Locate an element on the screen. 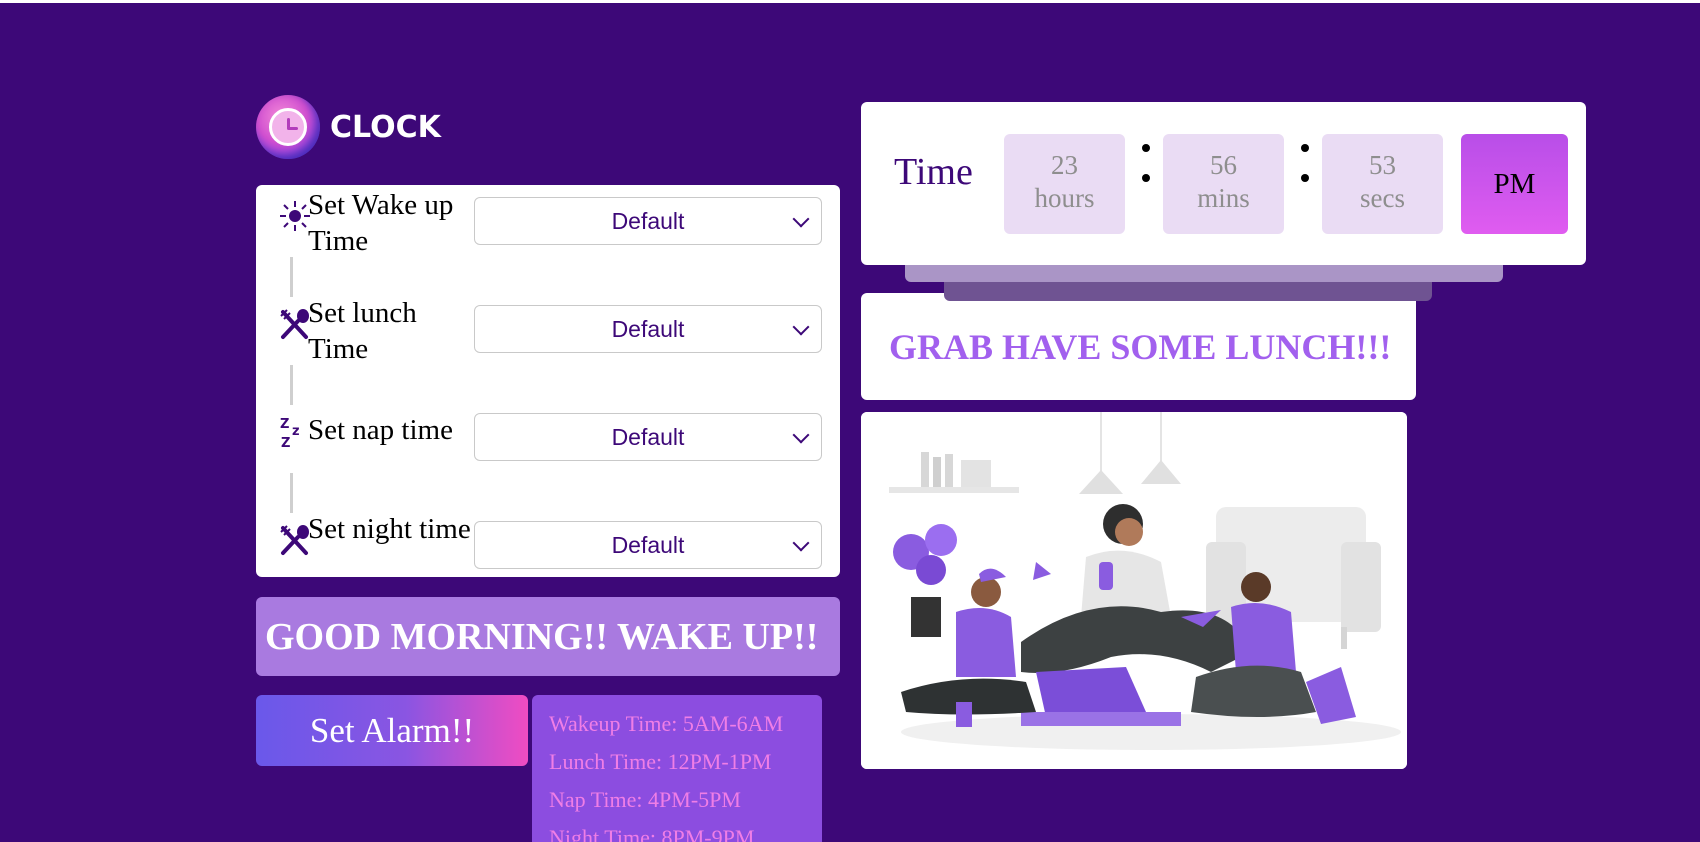 This screenshot has height=842, width=1700. set-alarm-button: Set Alarm!! is located at coordinates (392, 730).